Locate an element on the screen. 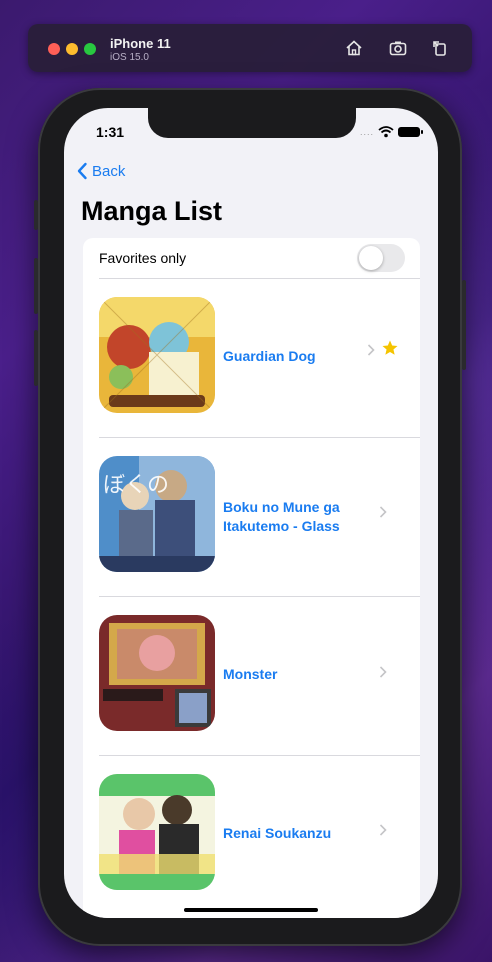 The height and width of the screenshot is (962, 492). mute-switch is located at coordinates (36, 215).